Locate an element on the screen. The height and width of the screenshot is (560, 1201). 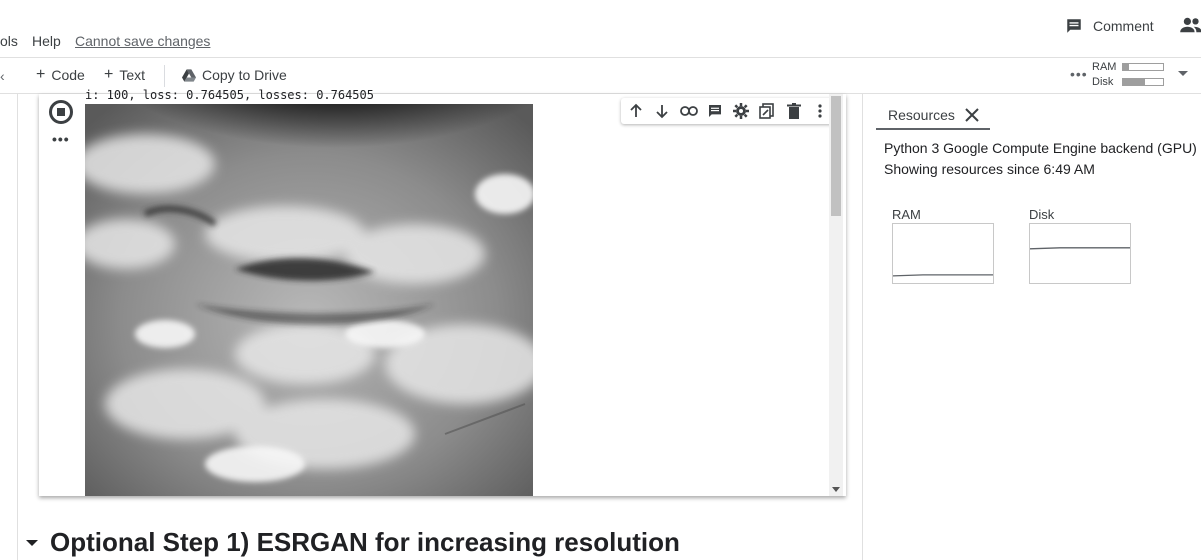
connect-dropdown-icon is located at coordinates (1183, 73).